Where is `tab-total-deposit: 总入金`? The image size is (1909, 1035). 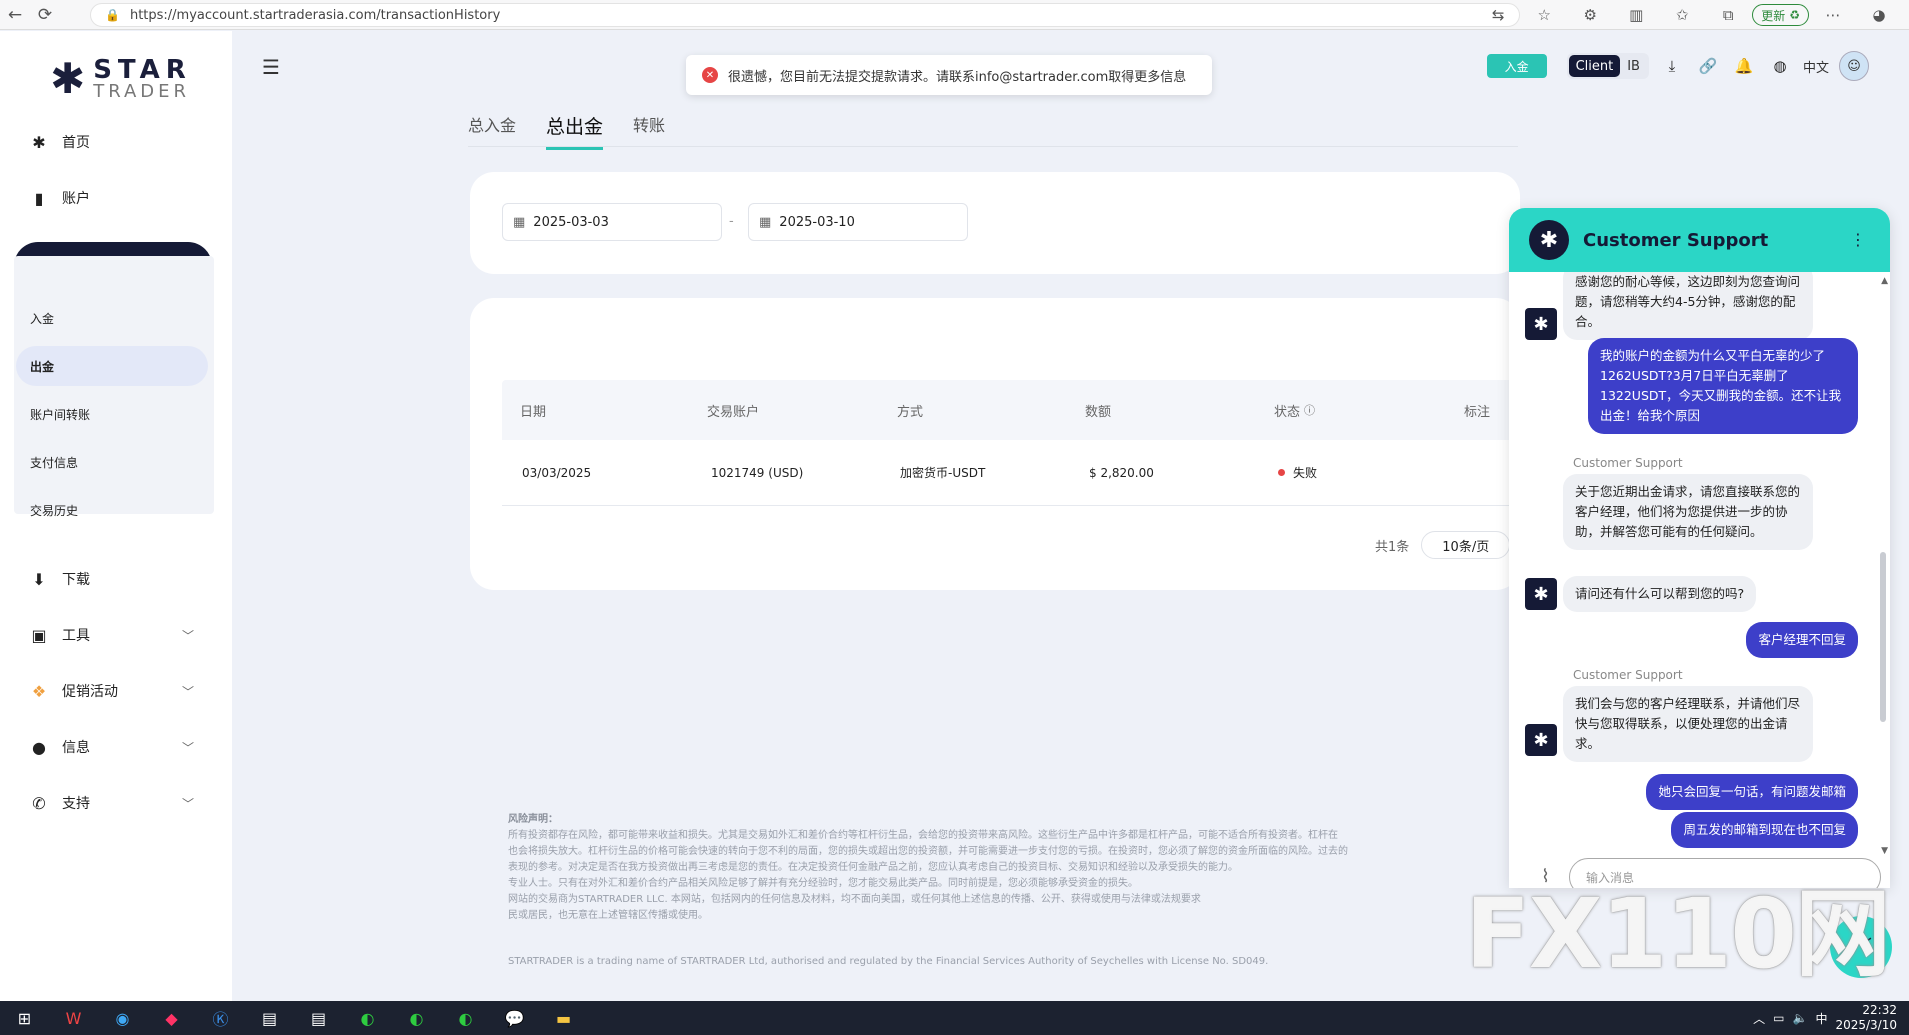 tab-total-deposit: 总入金 is located at coordinates (492, 131).